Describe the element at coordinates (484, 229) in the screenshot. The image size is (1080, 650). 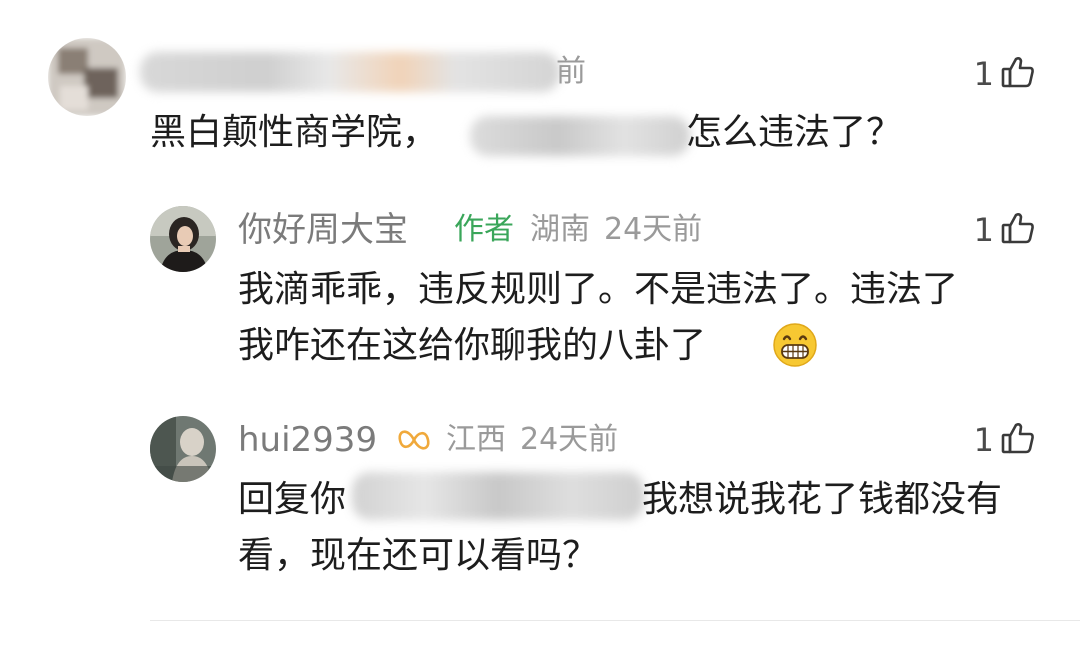
I see `author-badge: 作者` at that location.